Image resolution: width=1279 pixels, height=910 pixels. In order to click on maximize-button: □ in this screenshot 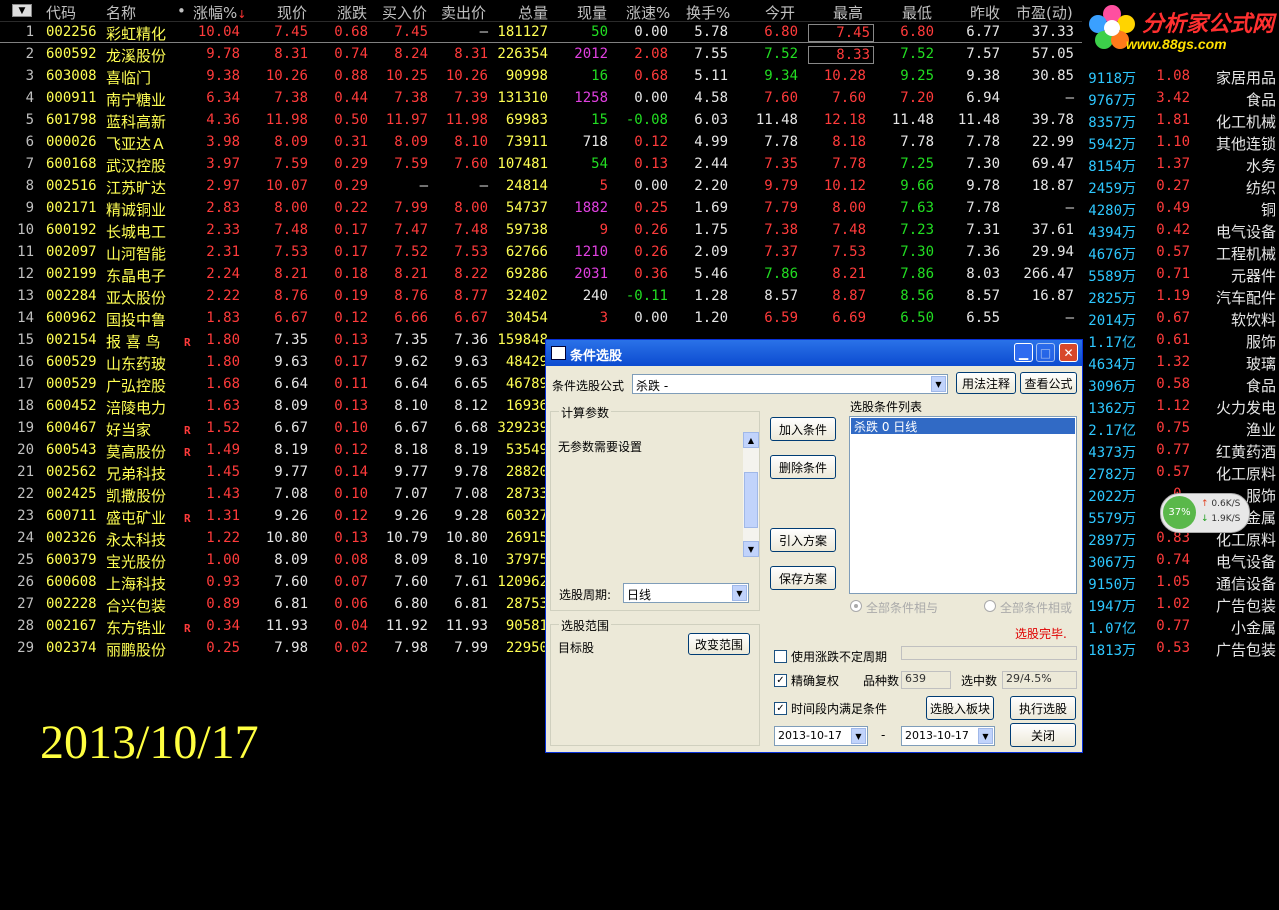, I will do `click(1045, 352)`.